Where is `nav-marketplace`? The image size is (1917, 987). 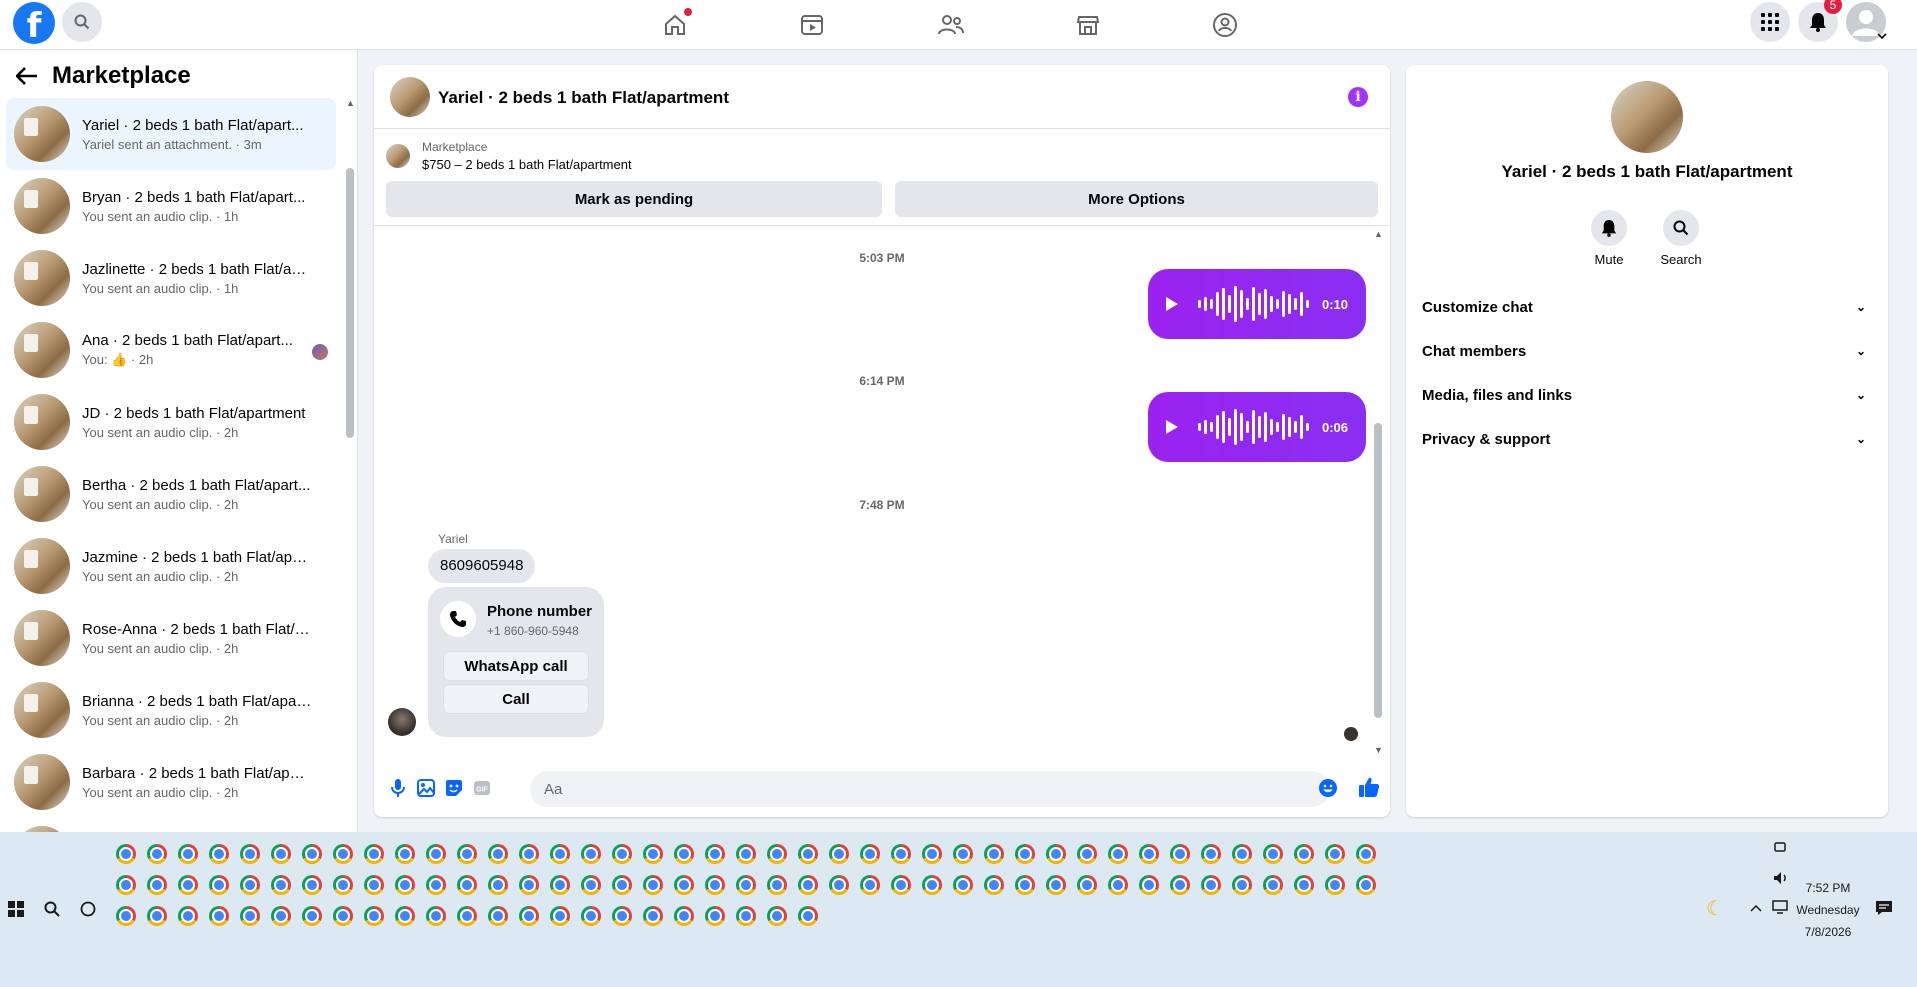
nav-marketplace is located at coordinates (1088, 25).